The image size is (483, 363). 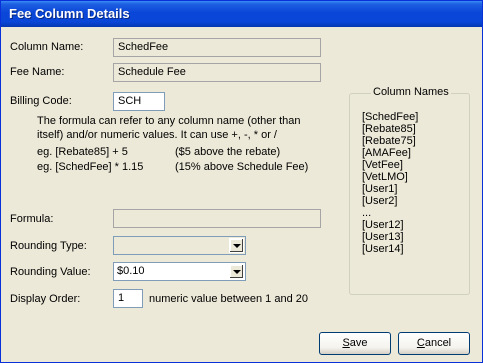 I want to click on save-button-hotkey: S, so click(x=346, y=343).